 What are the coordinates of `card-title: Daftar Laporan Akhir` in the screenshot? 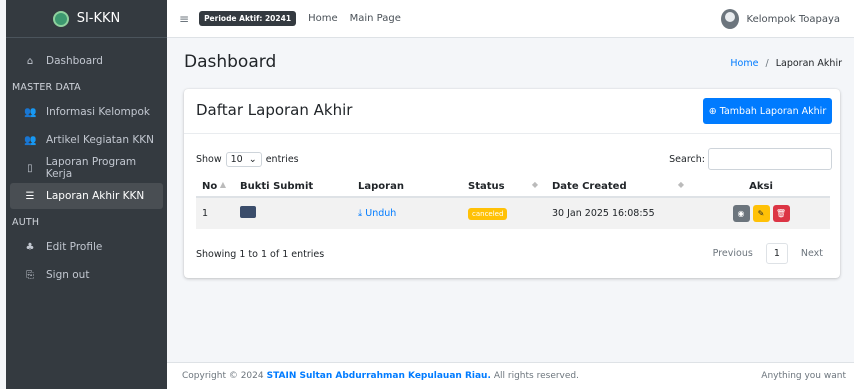 It's located at (274, 110).